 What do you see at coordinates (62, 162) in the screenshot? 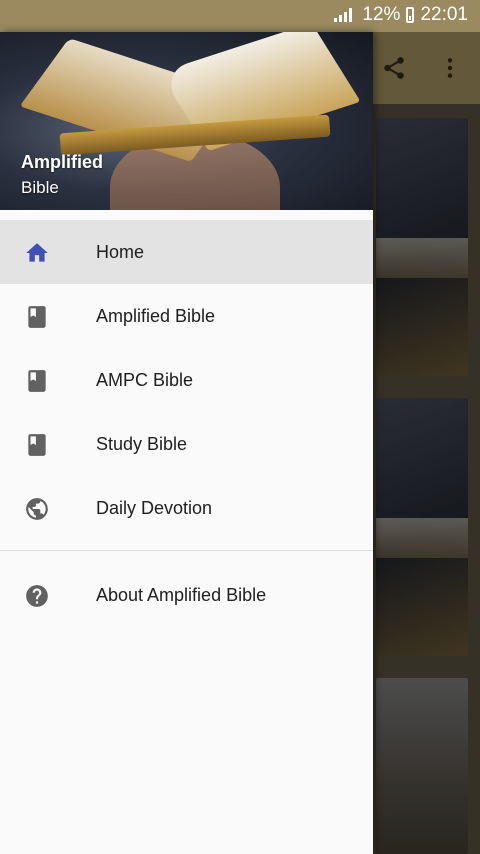
I see `drawer-title: Amplified` at bounding box center [62, 162].